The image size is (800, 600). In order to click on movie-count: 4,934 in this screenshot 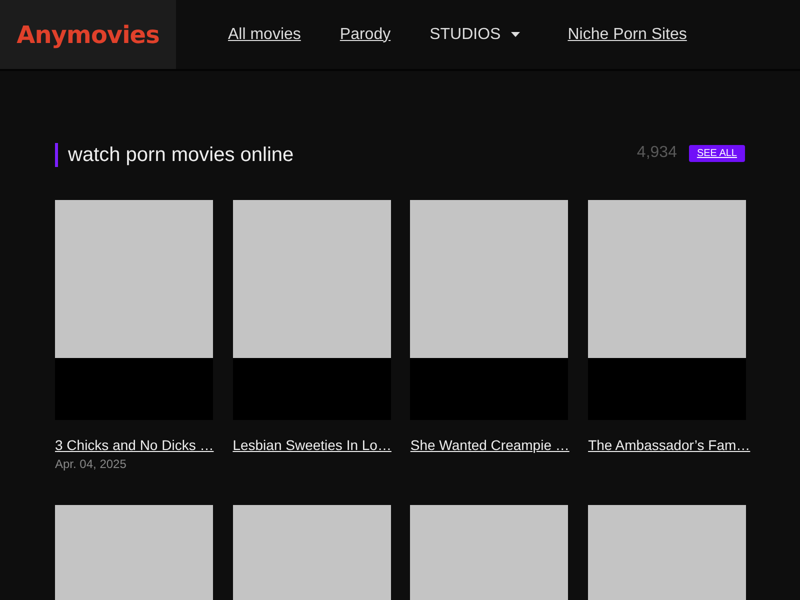, I will do `click(656, 153)`.